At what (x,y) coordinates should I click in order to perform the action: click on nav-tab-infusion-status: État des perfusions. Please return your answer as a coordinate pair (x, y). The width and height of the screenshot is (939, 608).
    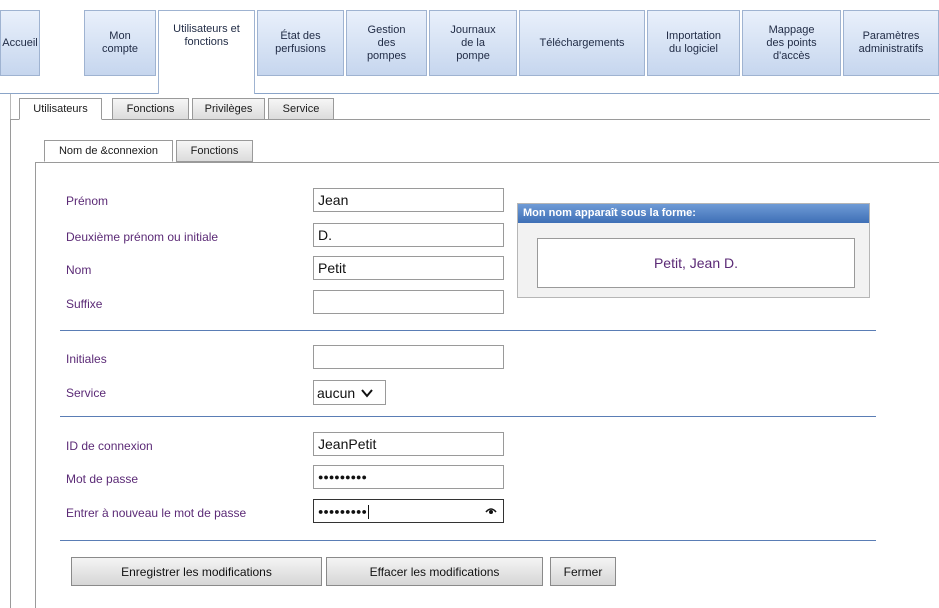
    Looking at the image, I should click on (300, 43).